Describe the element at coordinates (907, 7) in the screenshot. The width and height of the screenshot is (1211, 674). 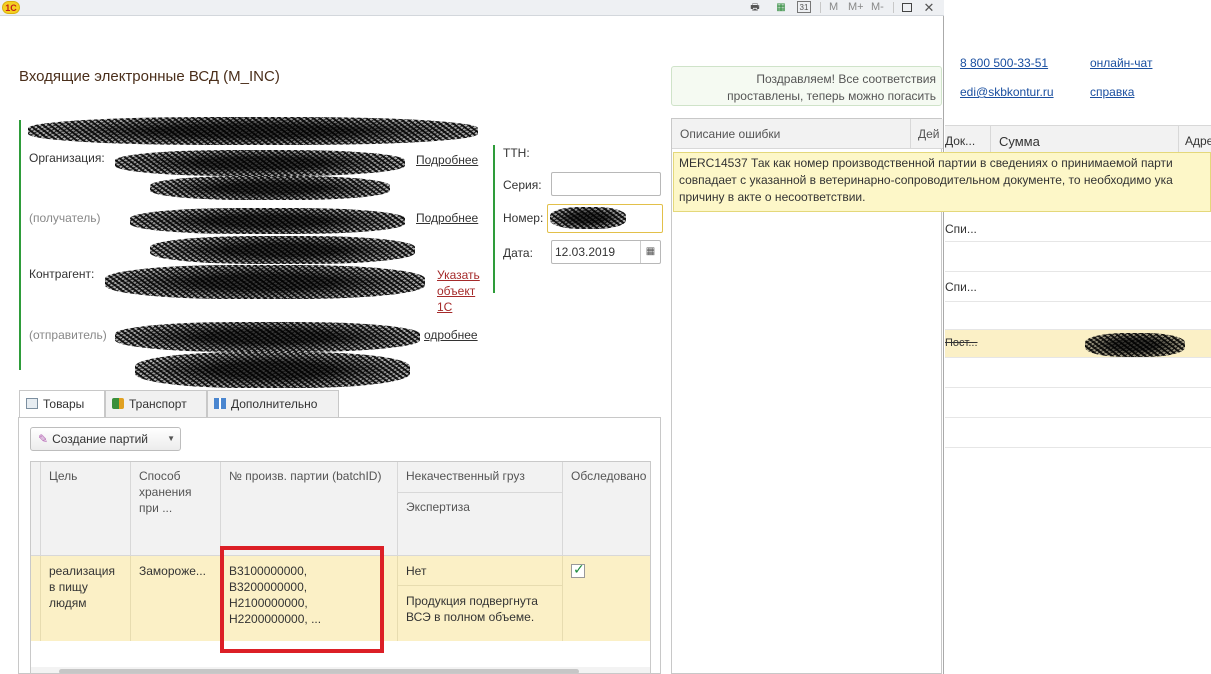
I see `maximize-icon` at that location.